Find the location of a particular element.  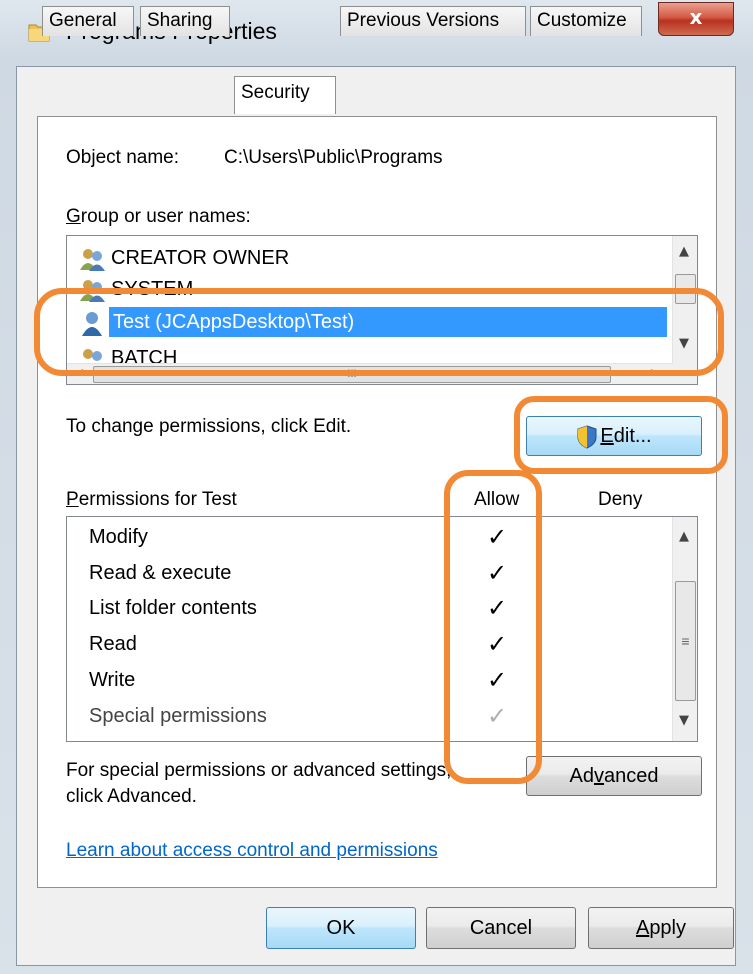

close-icon: x is located at coordinates (696, 17).